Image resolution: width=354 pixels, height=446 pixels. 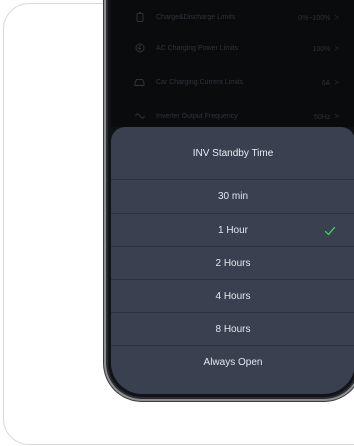 What do you see at coordinates (233, 153) in the screenshot?
I see `sheet-title: INV Standby Time` at bounding box center [233, 153].